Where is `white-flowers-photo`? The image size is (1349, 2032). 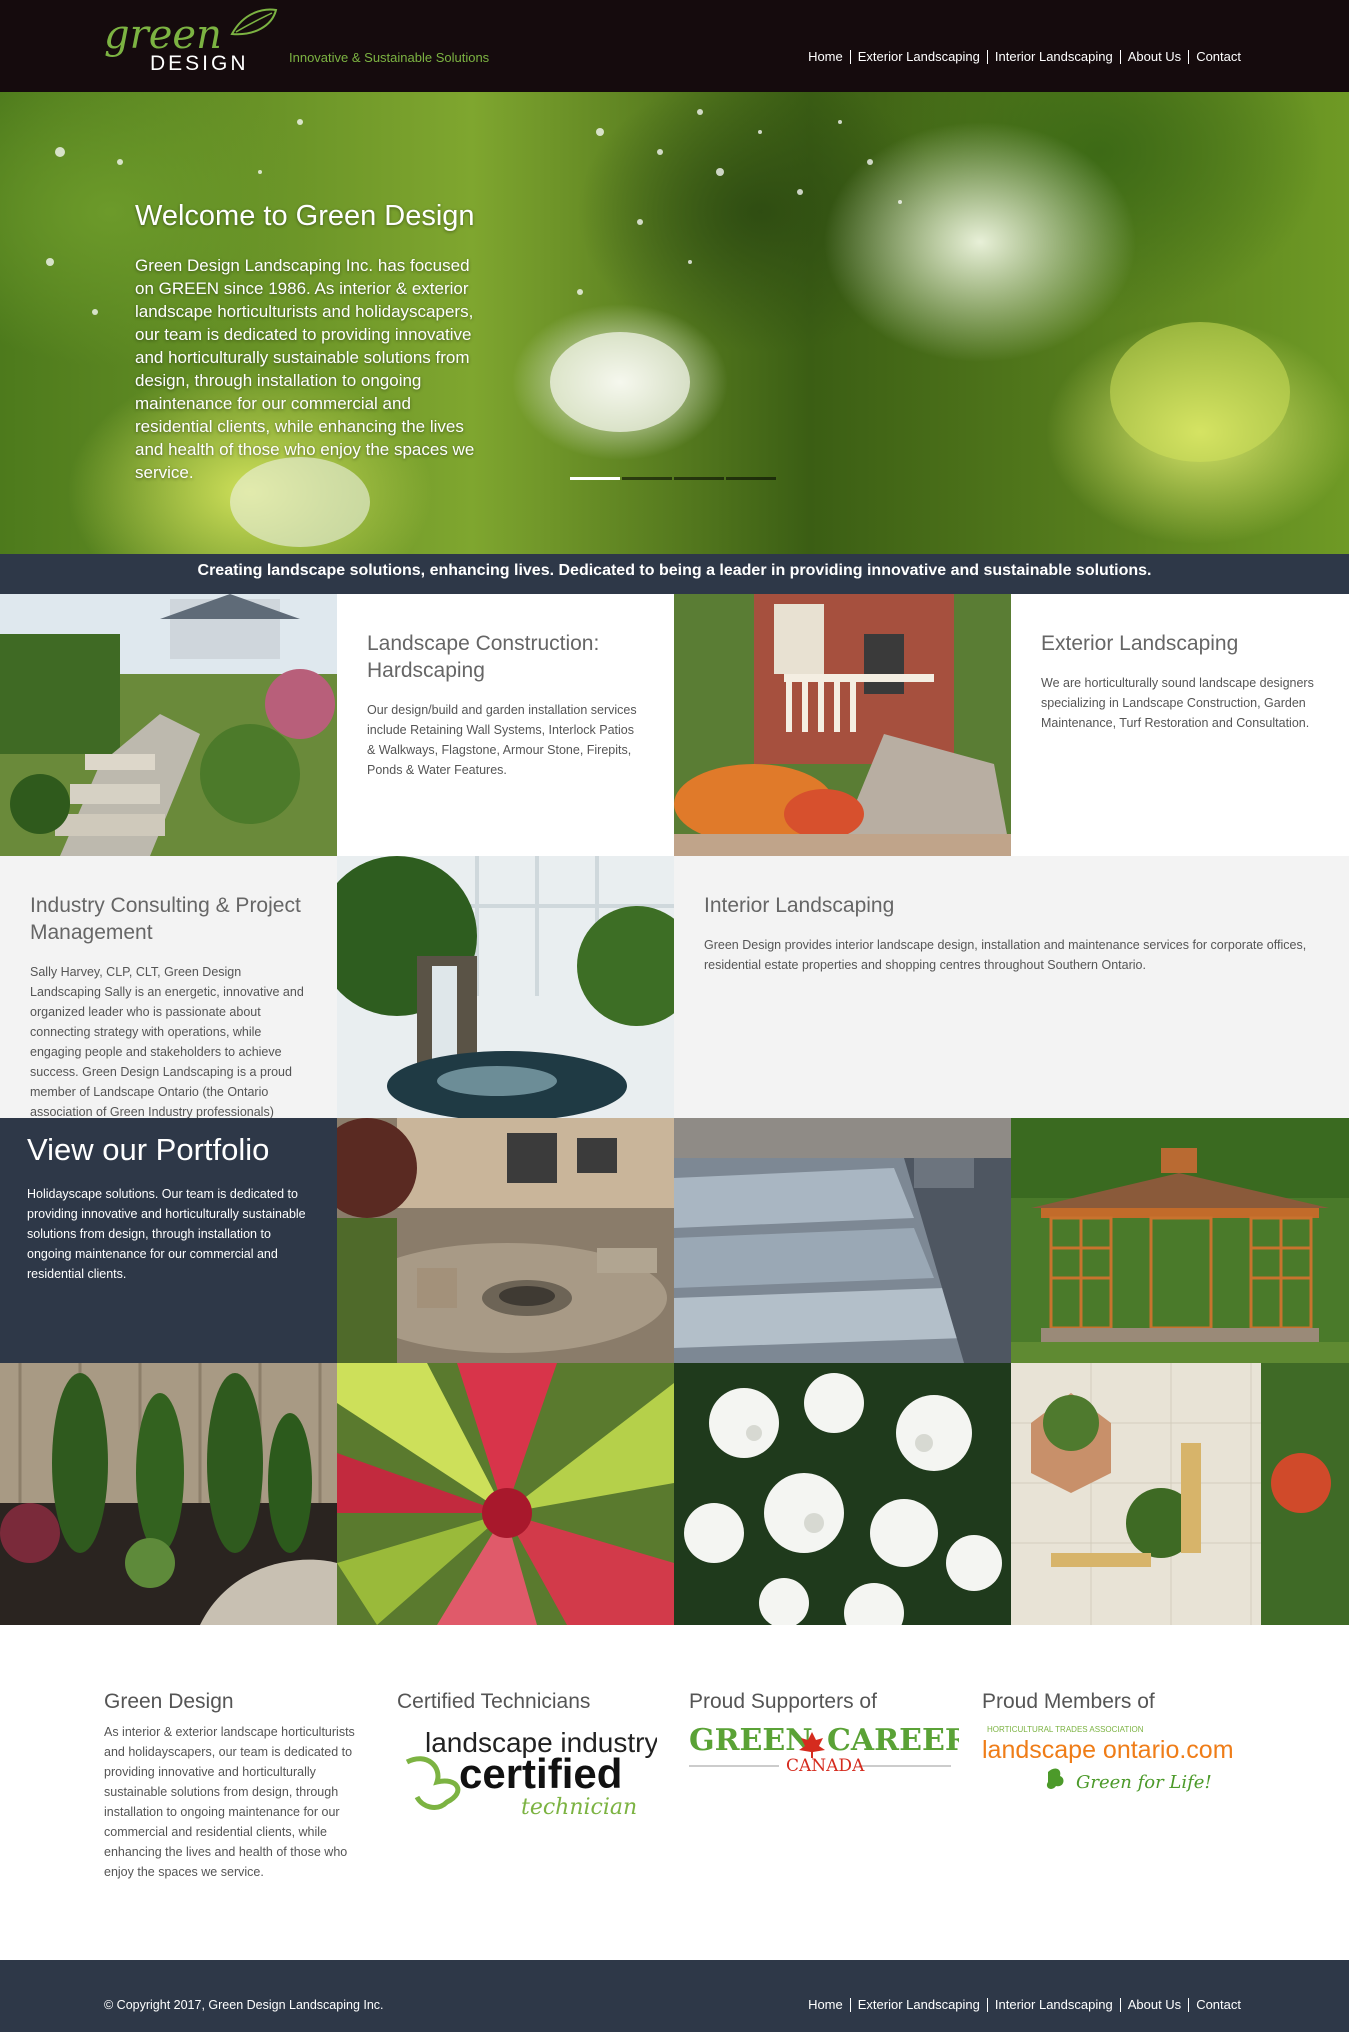 white-flowers-photo is located at coordinates (842, 1494).